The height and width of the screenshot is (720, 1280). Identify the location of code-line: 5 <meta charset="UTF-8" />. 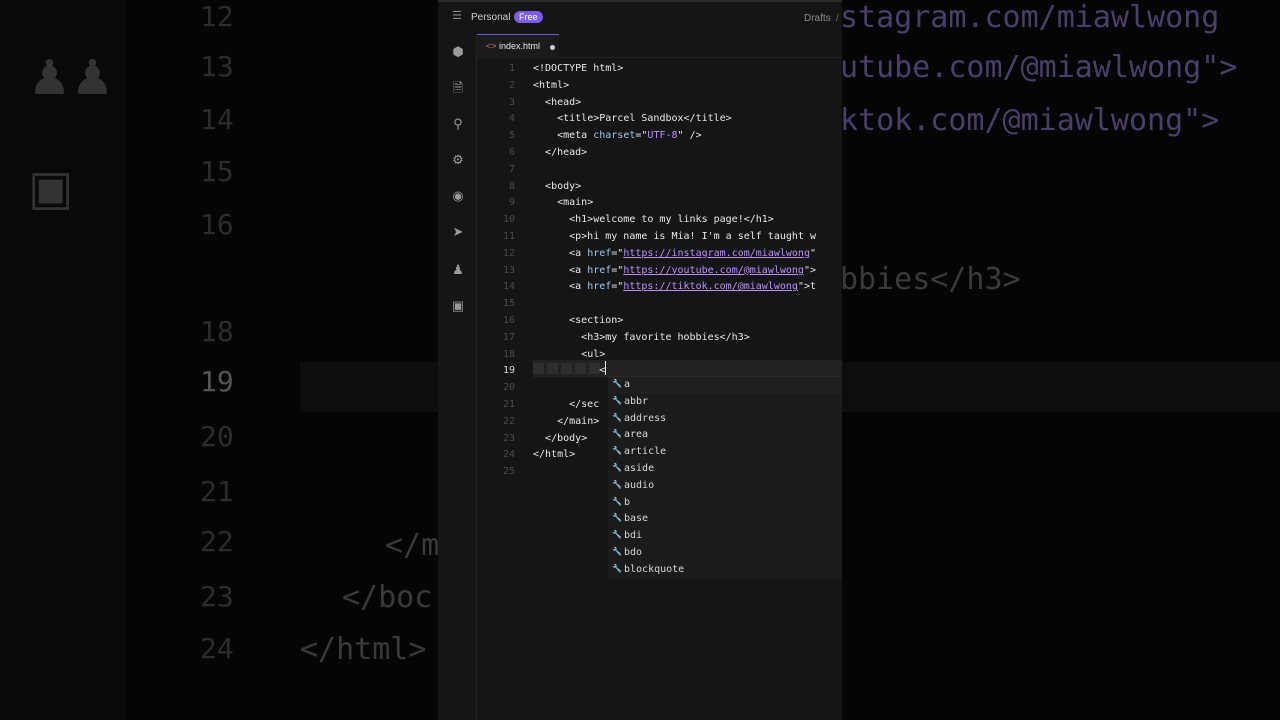
(659, 135).